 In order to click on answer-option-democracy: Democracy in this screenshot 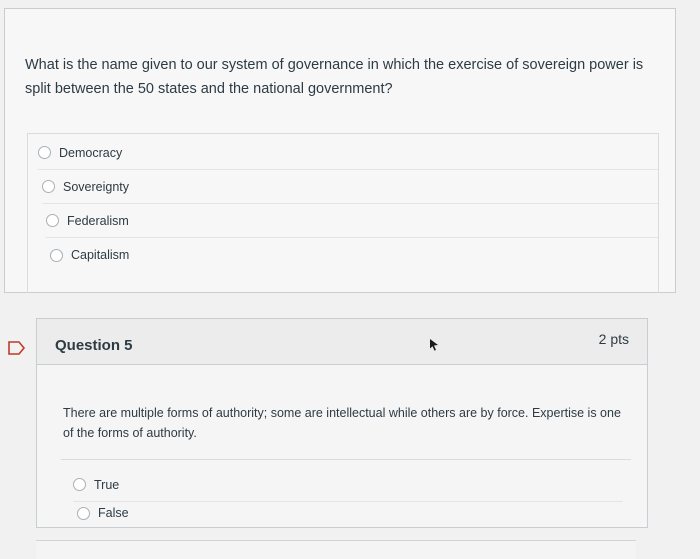, I will do `click(348, 153)`.